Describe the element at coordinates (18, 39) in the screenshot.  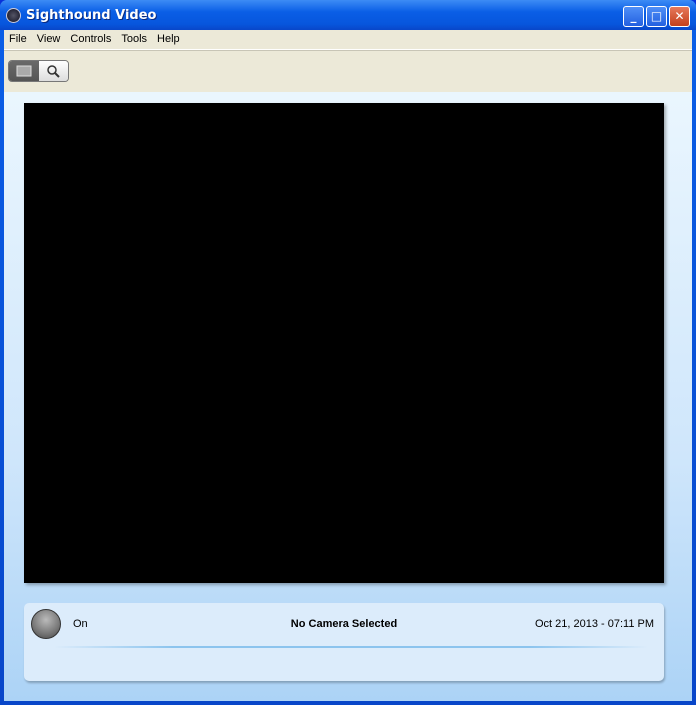
I see `menu-file: File` at that location.